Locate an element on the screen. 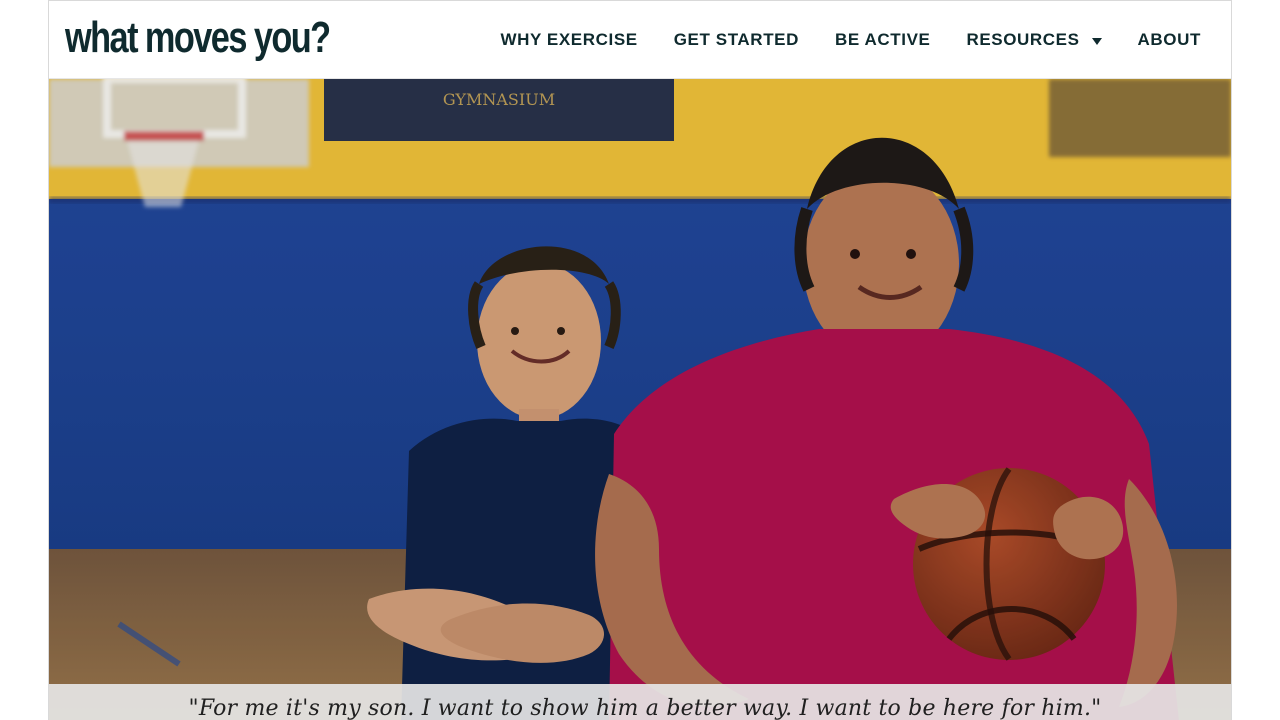 The image size is (1280, 720). nav-about-label: ABOUT is located at coordinates (1169, 40).